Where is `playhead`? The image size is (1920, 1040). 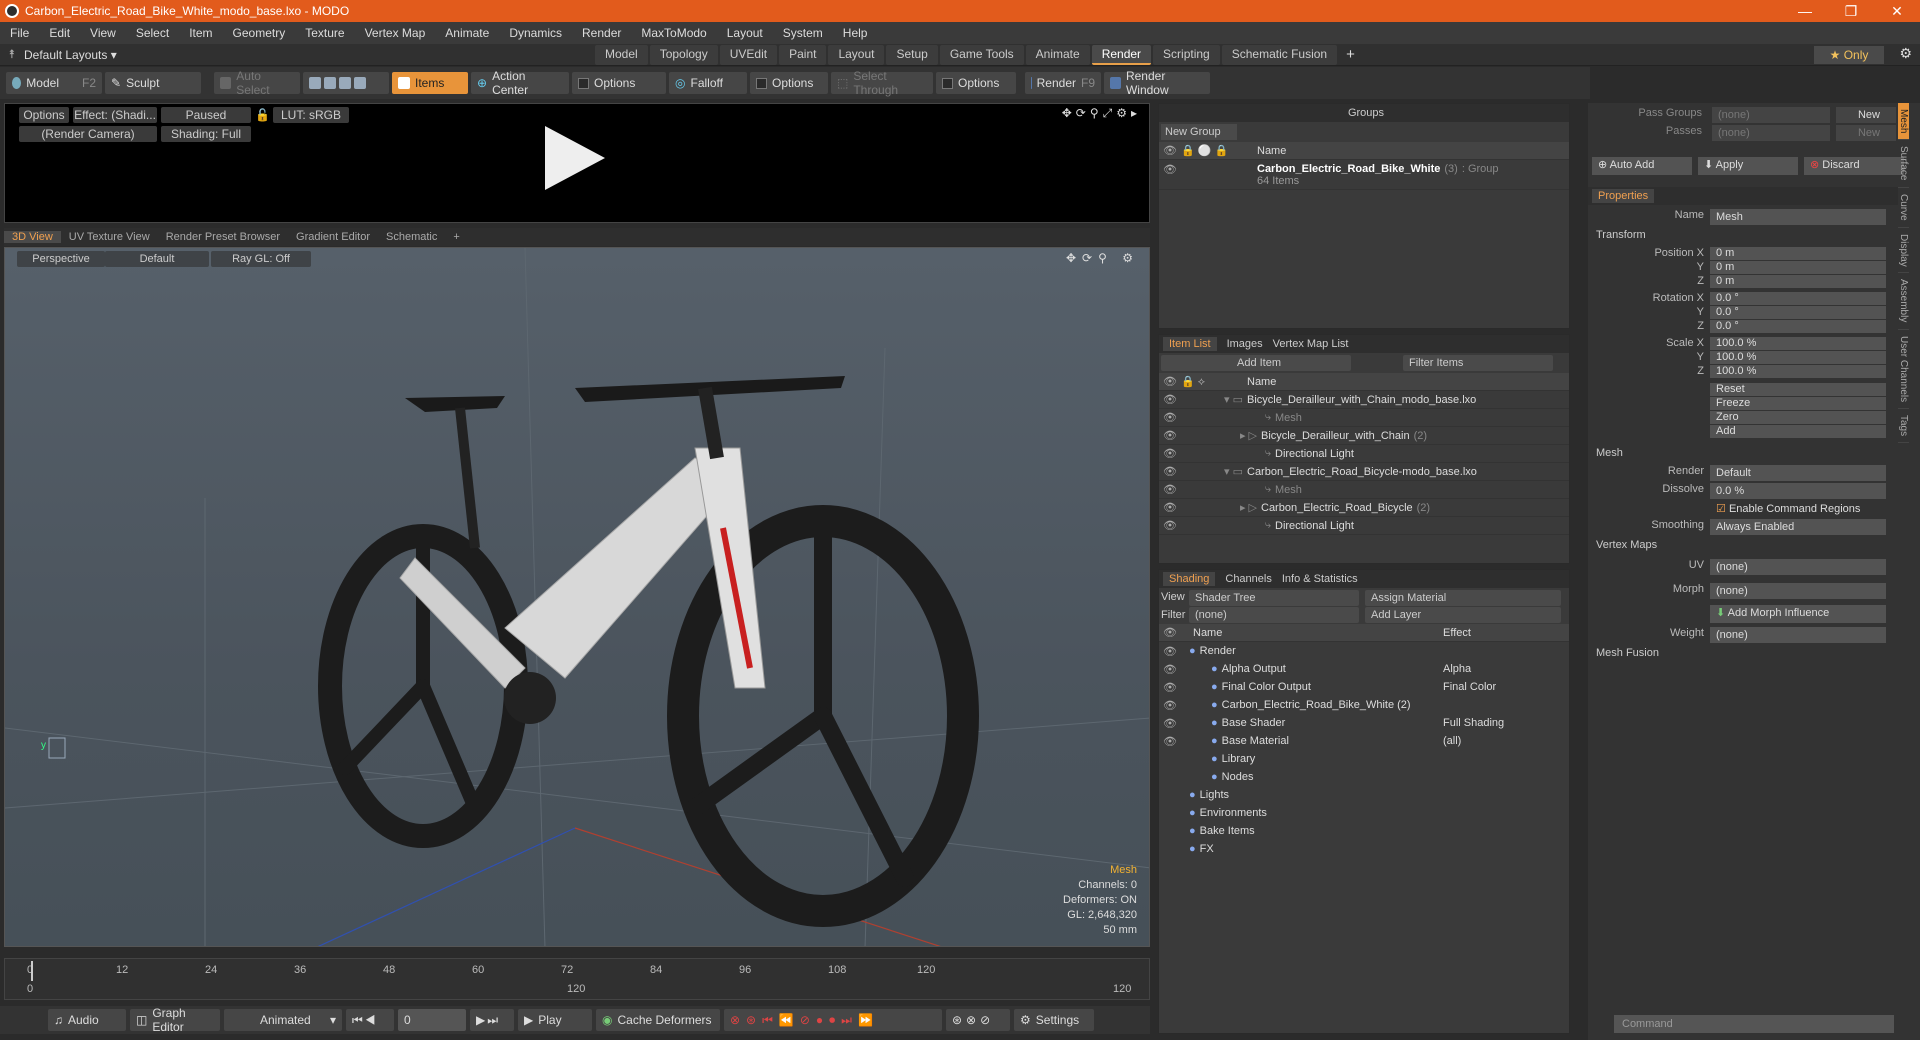
playhead is located at coordinates (32, 971).